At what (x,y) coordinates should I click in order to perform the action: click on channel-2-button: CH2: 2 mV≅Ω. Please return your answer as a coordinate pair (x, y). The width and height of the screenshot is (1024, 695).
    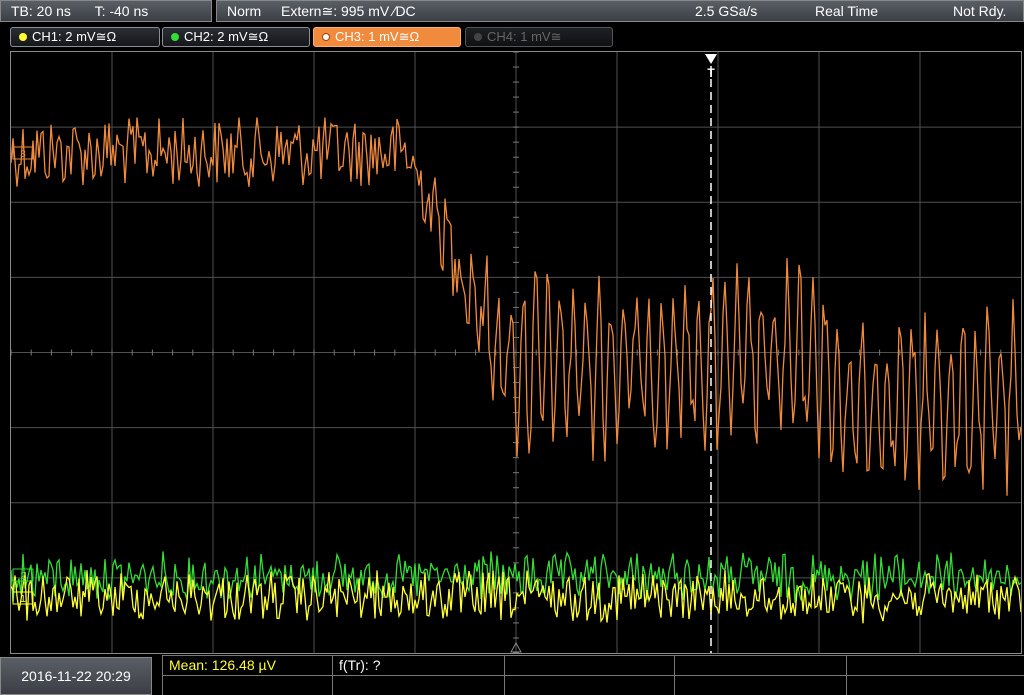
    Looking at the image, I should click on (236, 37).